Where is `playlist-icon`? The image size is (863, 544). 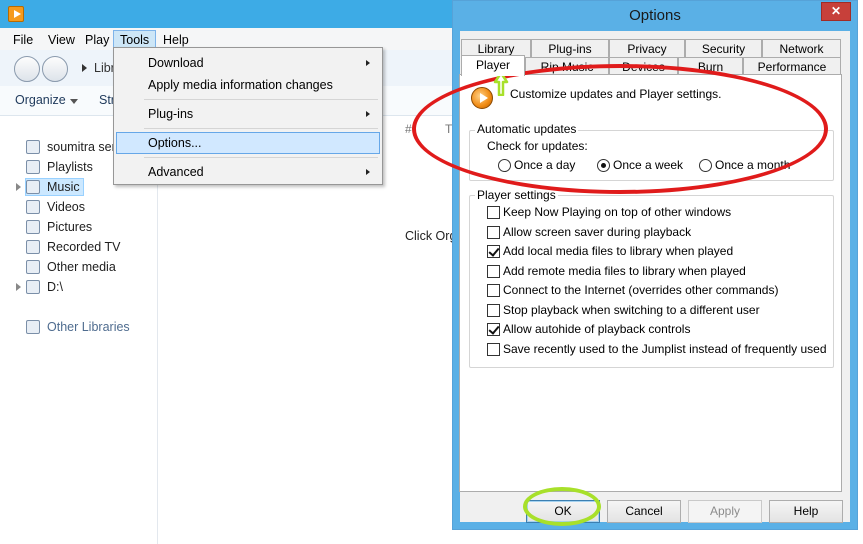 playlist-icon is located at coordinates (33, 167).